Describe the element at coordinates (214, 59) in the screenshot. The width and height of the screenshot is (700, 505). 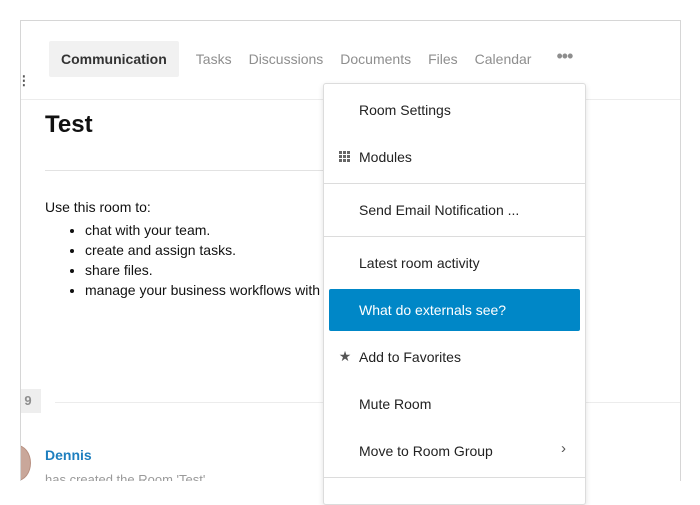
I see `tab-tasks: Tasks` at that location.